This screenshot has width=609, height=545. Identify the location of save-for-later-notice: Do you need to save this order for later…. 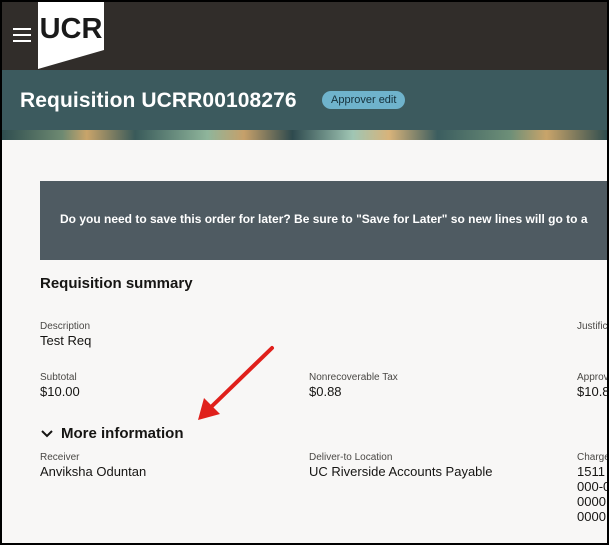
(323, 220).